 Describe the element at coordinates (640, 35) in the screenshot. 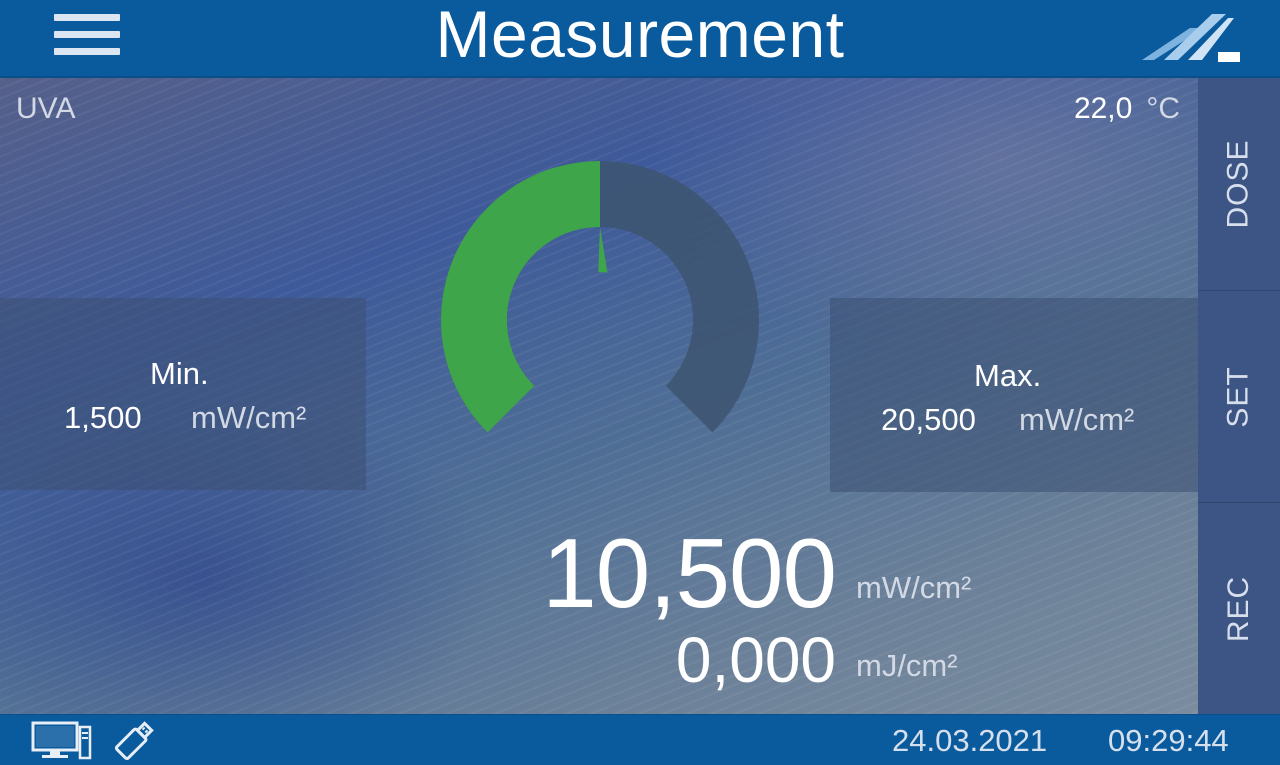

I see `page-title: Measurement` at that location.